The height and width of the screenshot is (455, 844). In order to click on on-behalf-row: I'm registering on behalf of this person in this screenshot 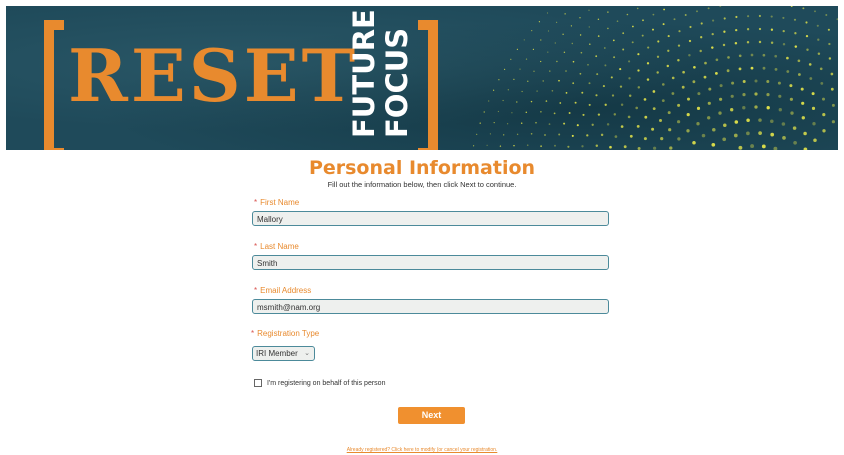, I will do `click(319, 383)`.